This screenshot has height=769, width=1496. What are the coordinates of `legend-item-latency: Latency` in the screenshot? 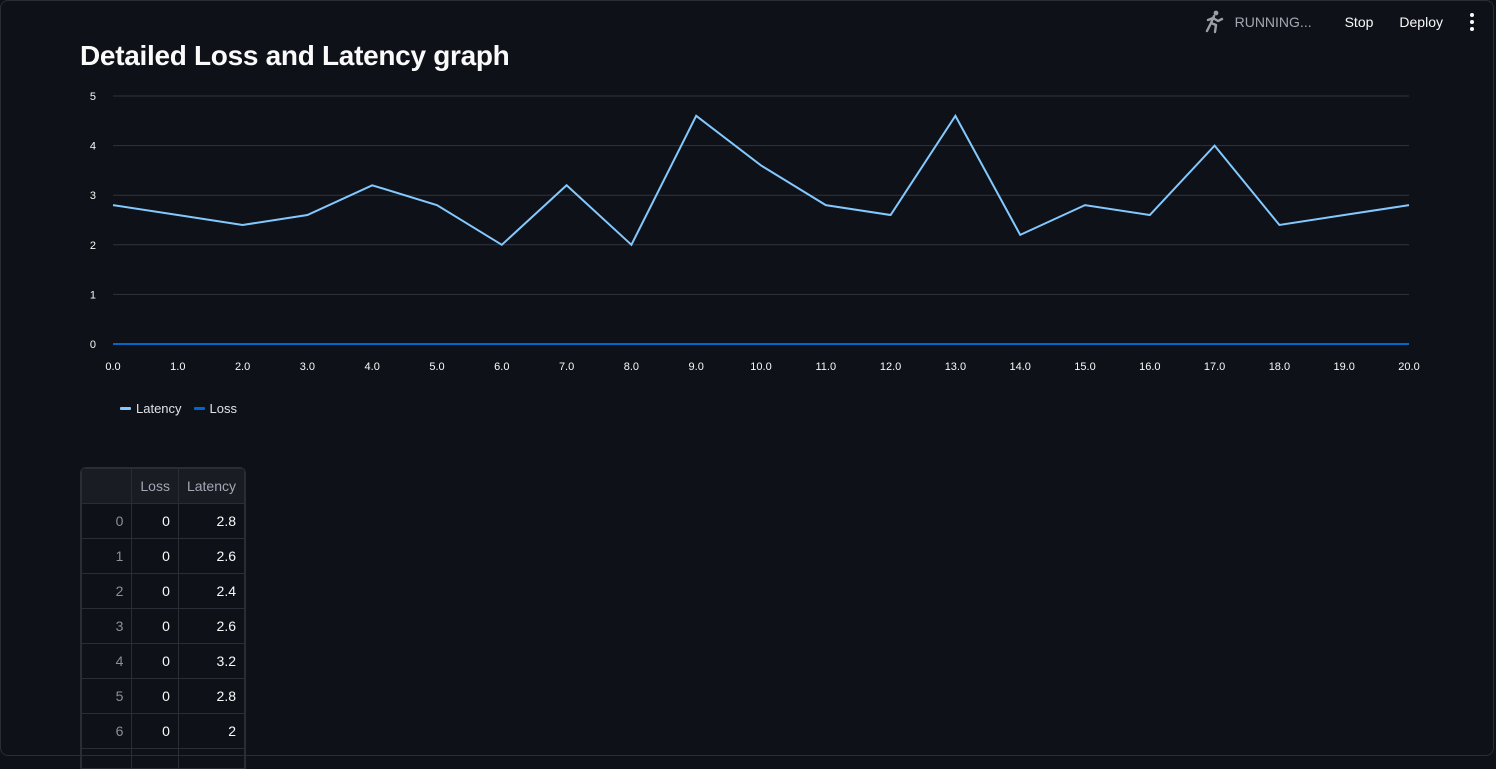 It's located at (151, 408).